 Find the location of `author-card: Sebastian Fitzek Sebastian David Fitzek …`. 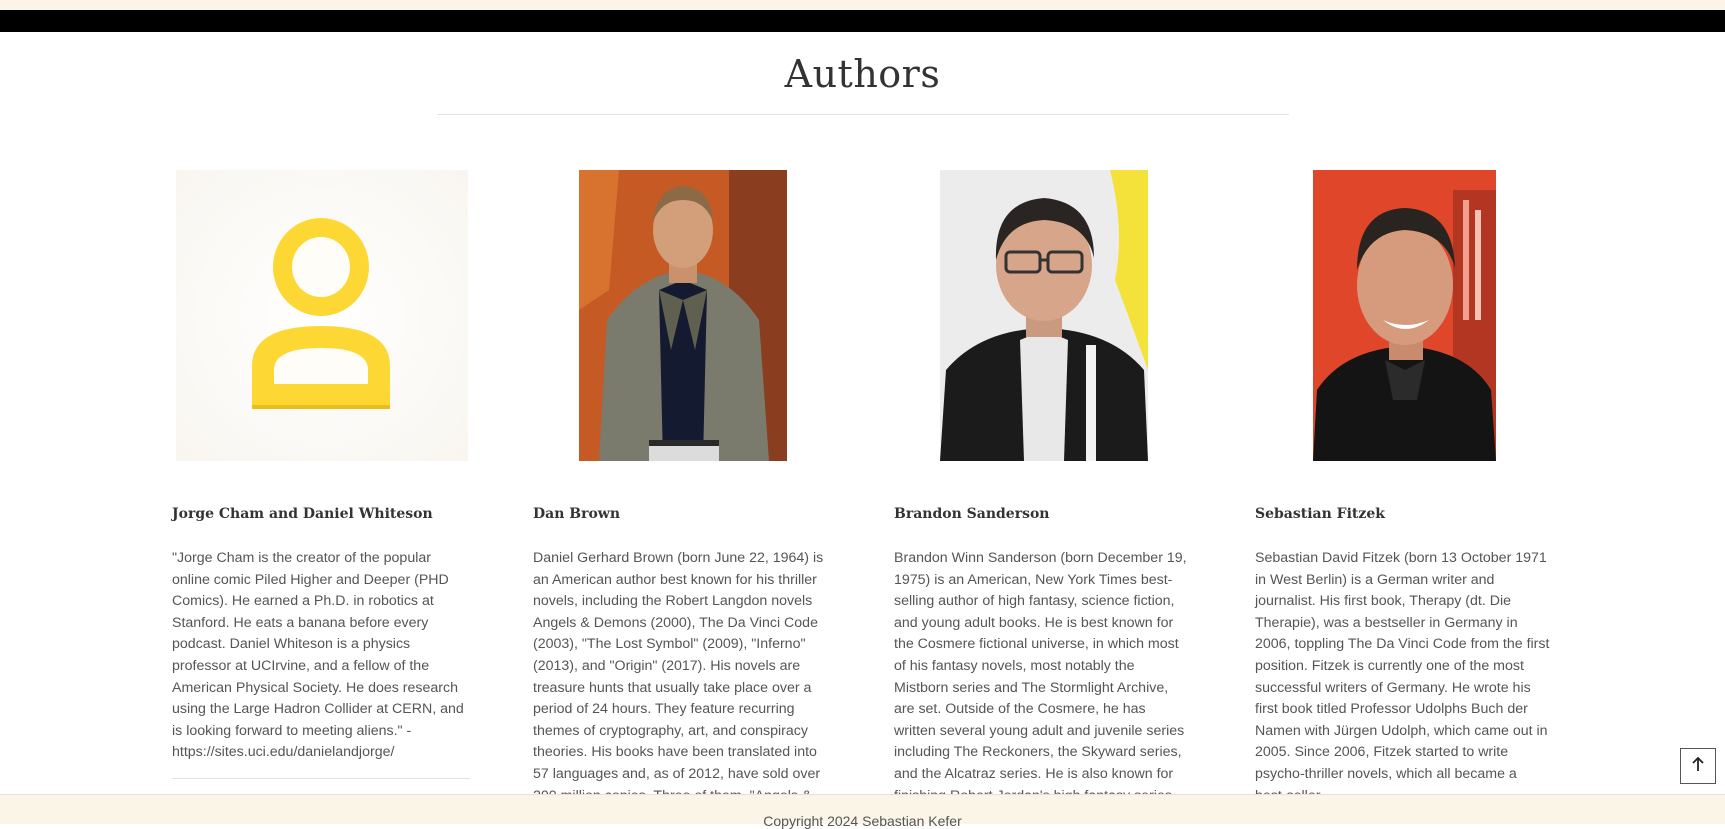

author-card: Sebastian Fitzek Sebastian David Fitzek … is located at coordinates (1405, 487).